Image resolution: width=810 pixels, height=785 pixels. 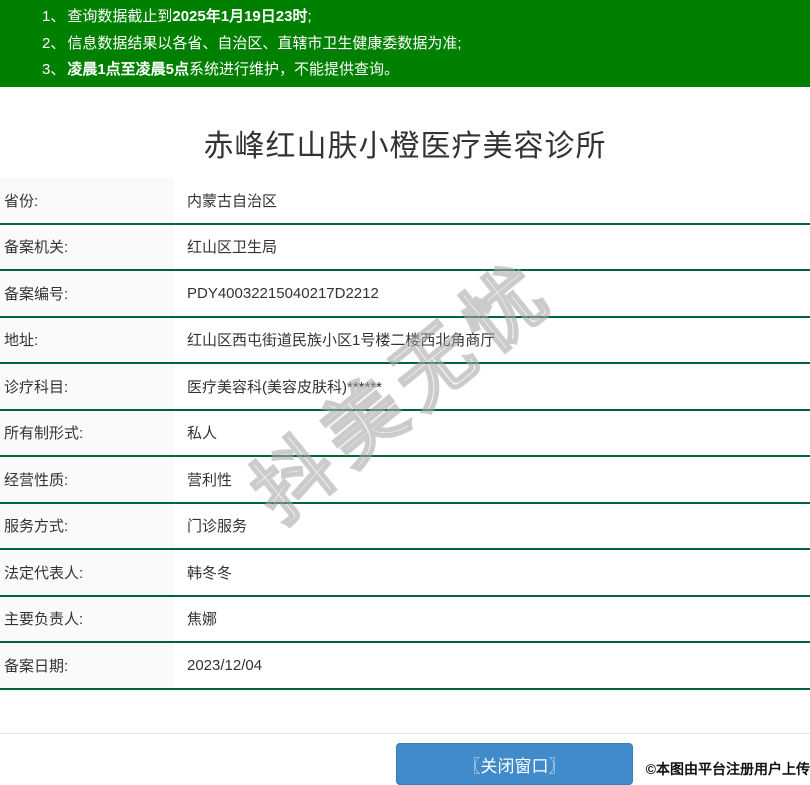 What do you see at coordinates (309, 16) in the screenshot?
I see `notice-text: ;` at bounding box center [309, 16].